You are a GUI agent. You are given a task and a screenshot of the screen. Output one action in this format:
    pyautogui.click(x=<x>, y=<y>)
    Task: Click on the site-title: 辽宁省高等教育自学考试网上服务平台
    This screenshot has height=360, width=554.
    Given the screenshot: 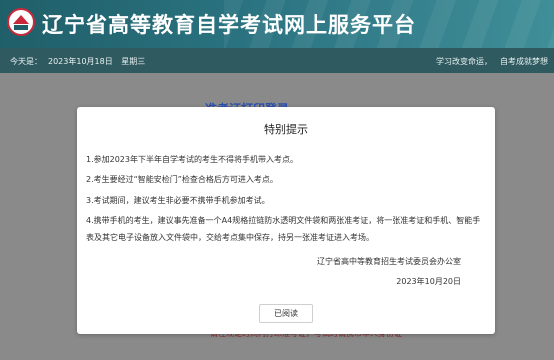 What is the action you would take?
    pyautogui.click(x=229, y=25)
    